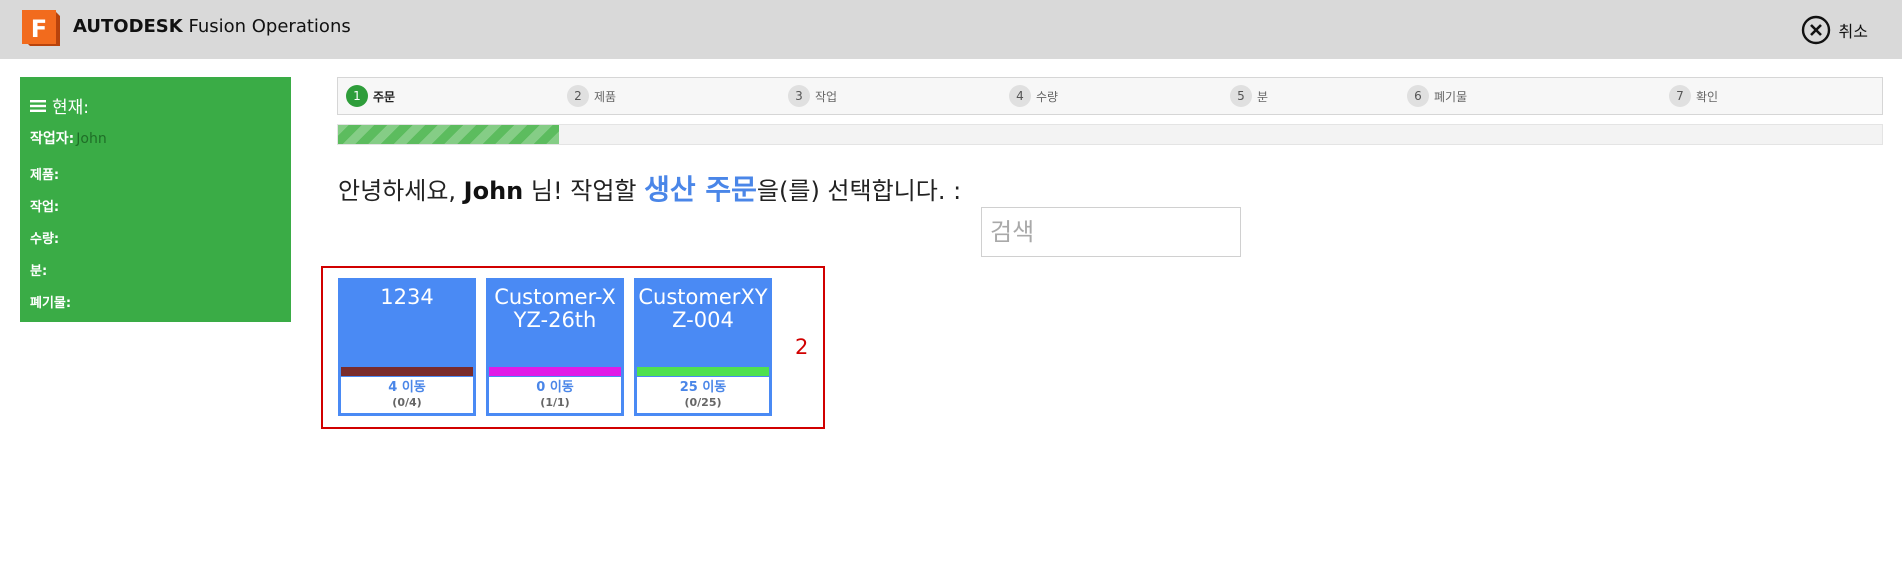  I want to click on operation-label: 작업:, so click(45, 207).